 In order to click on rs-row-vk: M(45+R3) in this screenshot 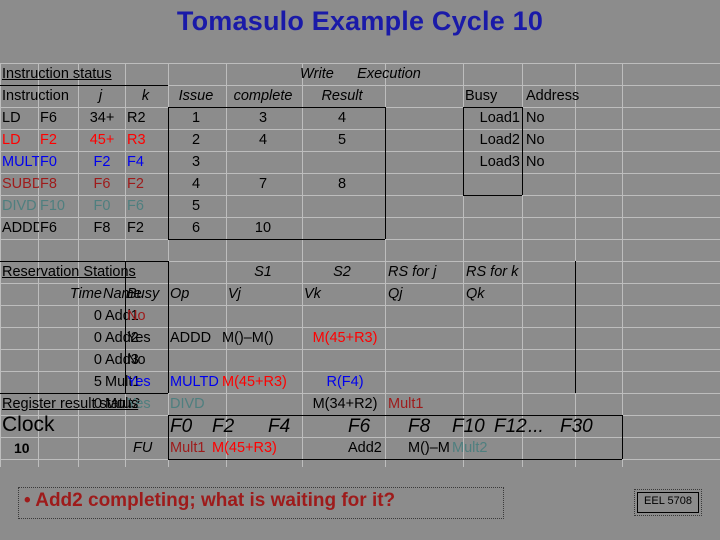, I will do `click(345, 338)`.